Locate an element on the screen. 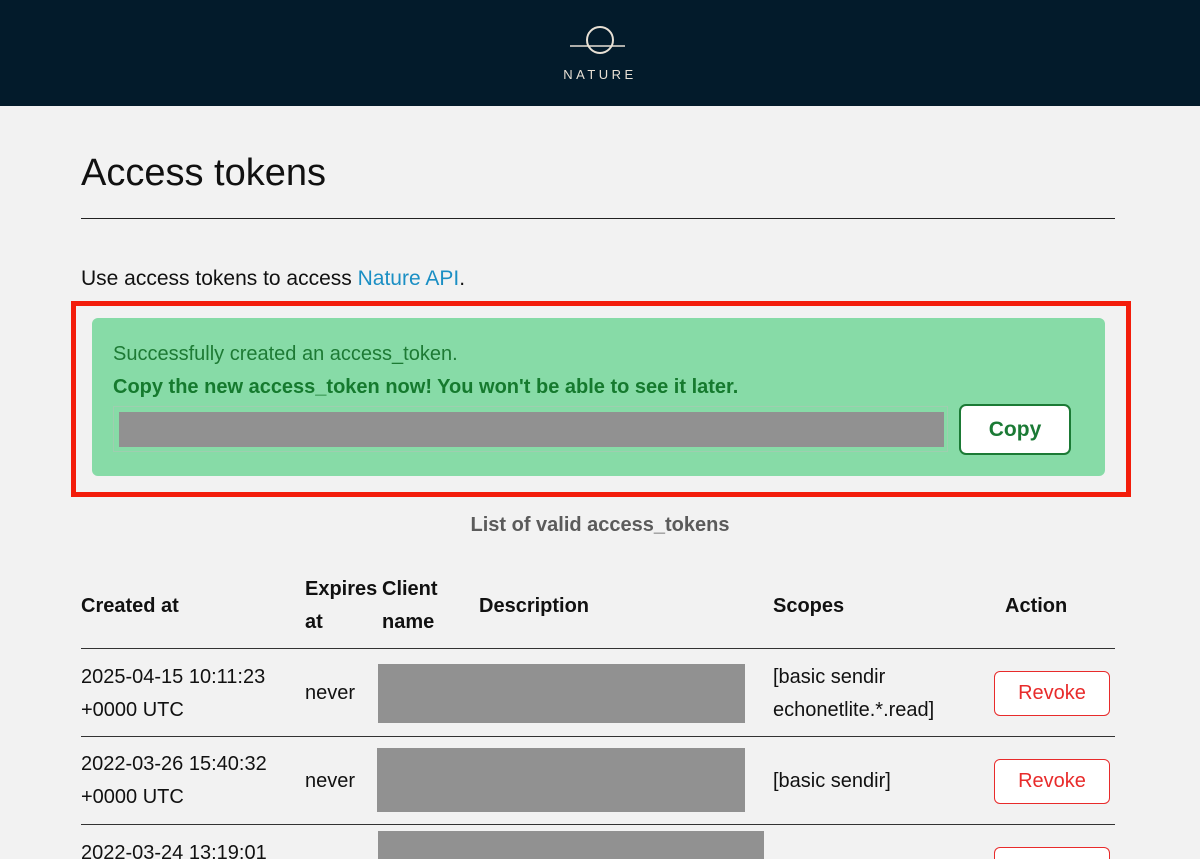 Image resolution: width=1200 pixels, height=859 pixels. header-divider is located at coordinates (598, 648).